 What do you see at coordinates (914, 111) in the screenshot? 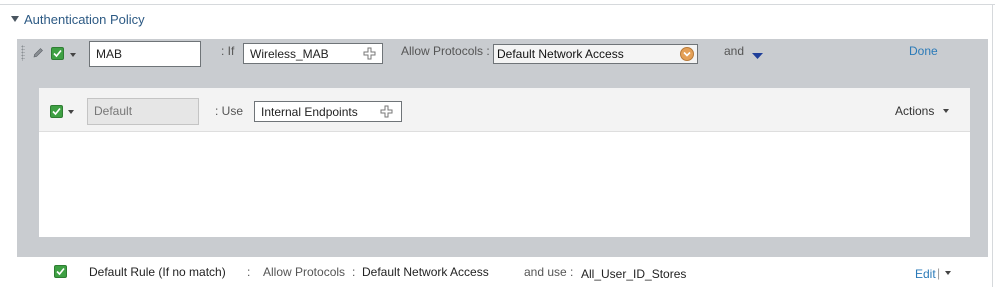
I see `actions-menu: Actions` at bounding box center [914, 111].